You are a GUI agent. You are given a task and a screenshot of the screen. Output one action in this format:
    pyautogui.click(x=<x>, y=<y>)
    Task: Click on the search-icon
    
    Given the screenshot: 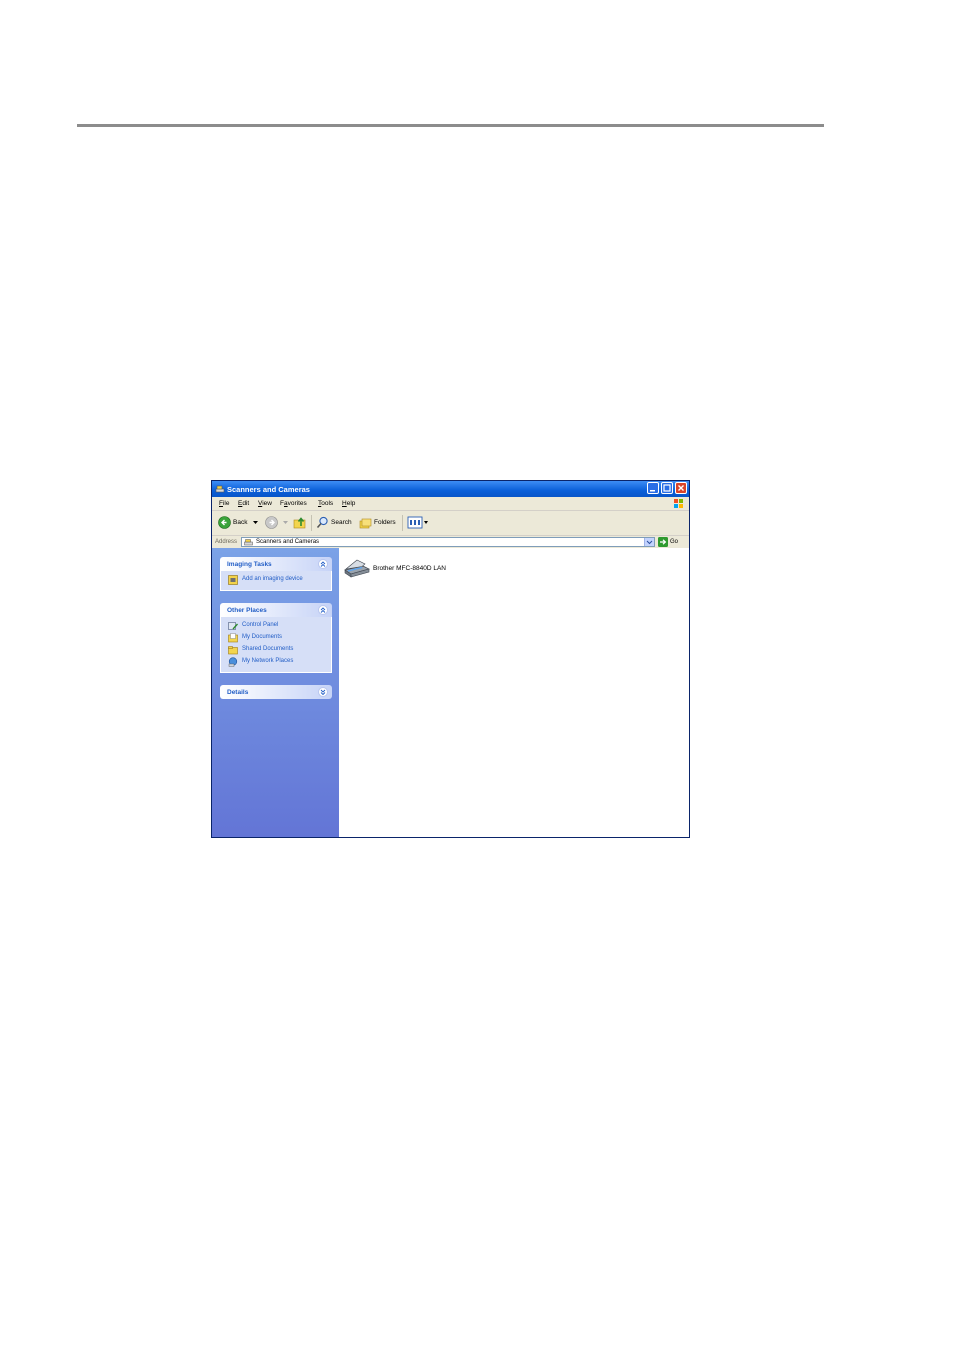 What is the action you would take?
    pyautogui.click(x=322, y=522)
    